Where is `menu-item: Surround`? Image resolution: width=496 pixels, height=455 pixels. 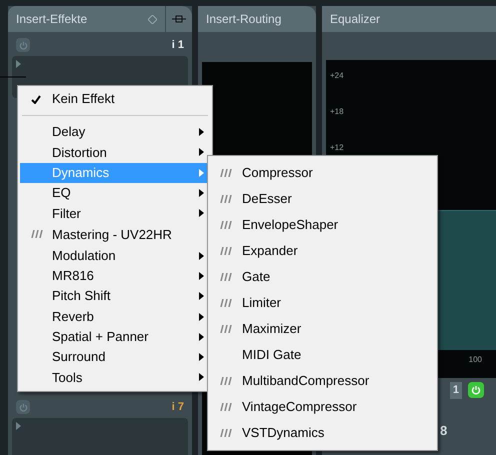
menu-item: Surround is located at coordinates (115, 357).